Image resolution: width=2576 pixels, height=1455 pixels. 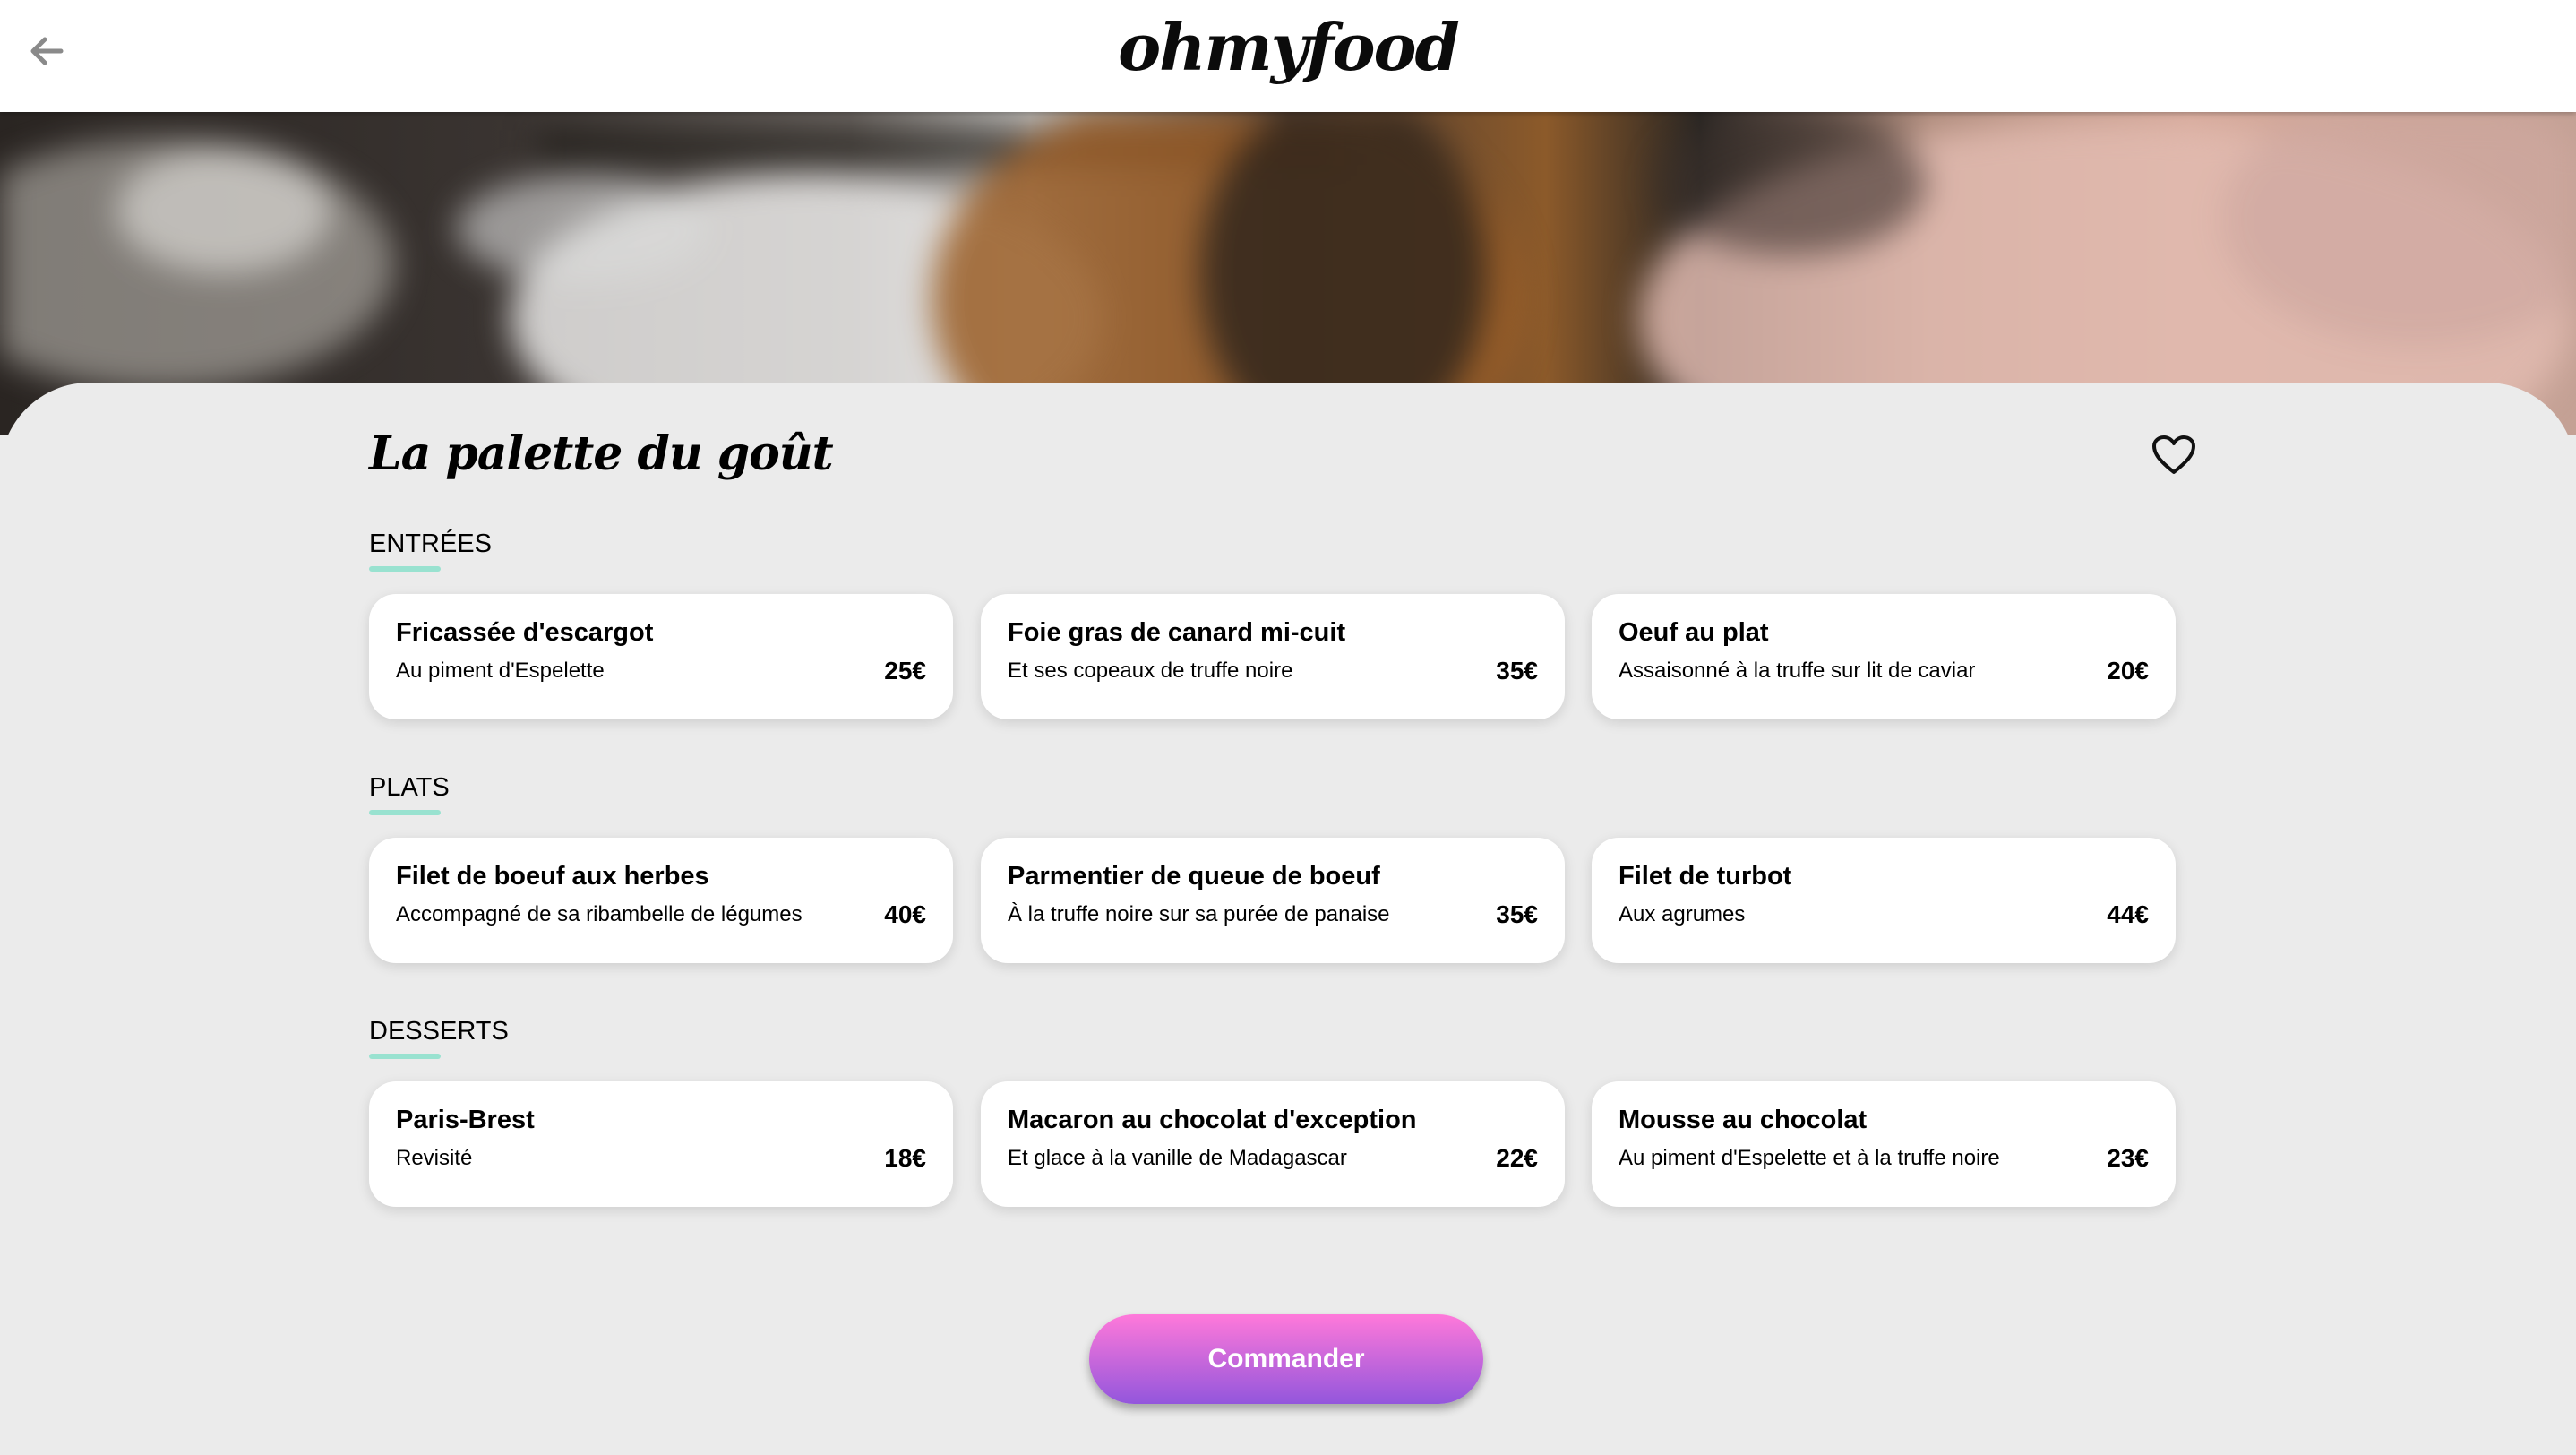 I want to click on heart-outline-icon, so click(x=2173, y=455).